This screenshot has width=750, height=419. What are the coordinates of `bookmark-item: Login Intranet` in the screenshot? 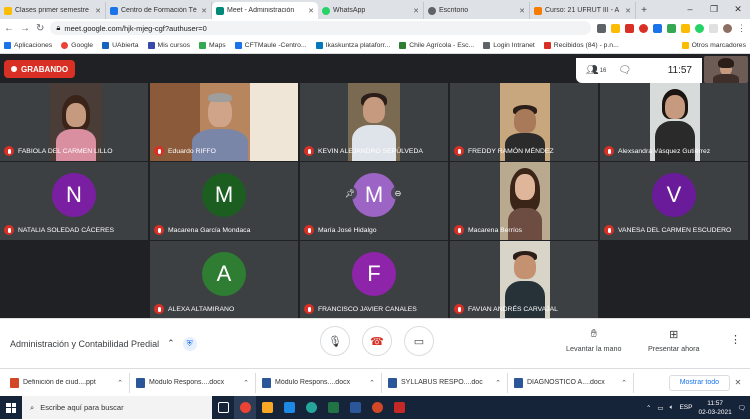 It's located at (509, 45).